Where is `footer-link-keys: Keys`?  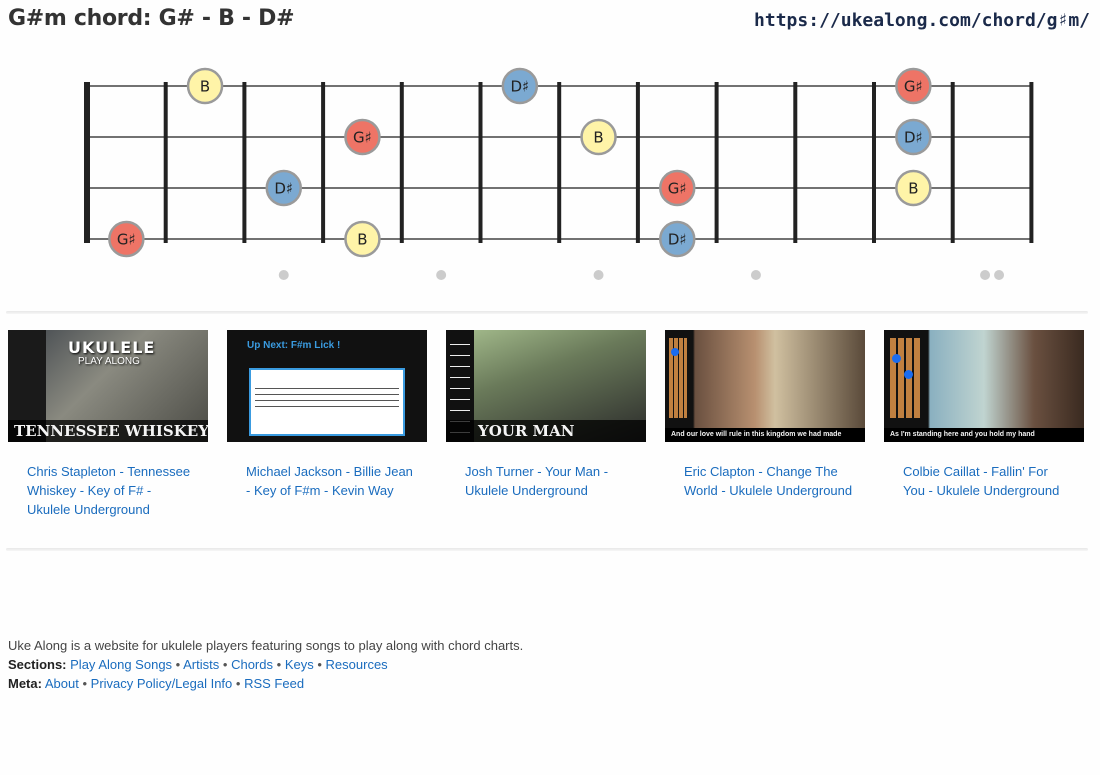 footer-link-keys: Keys is located at coordinates (299, 664).